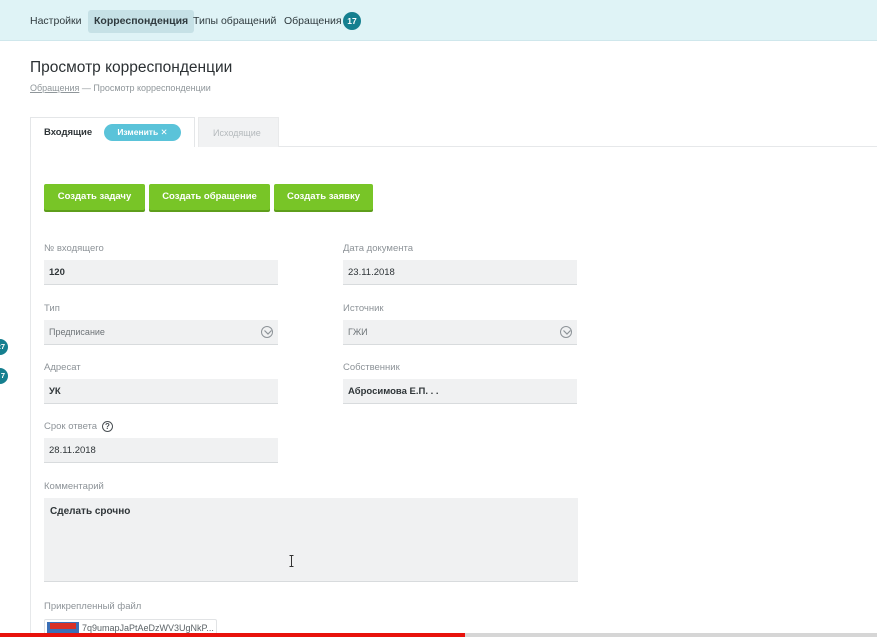  I want to click on text-cursor-icon, so click(291, 561).